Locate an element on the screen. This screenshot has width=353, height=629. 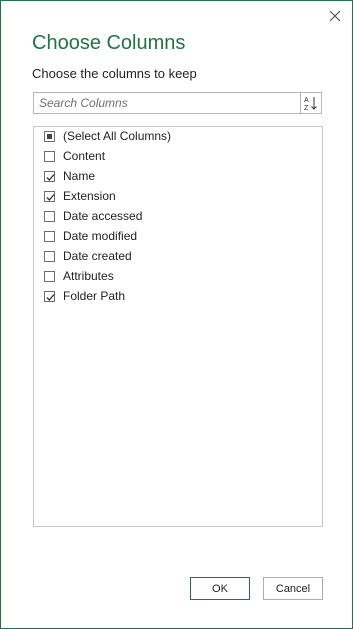
dialog-subtitle: Choose the columns to keep is located at coordinates (114, 73).